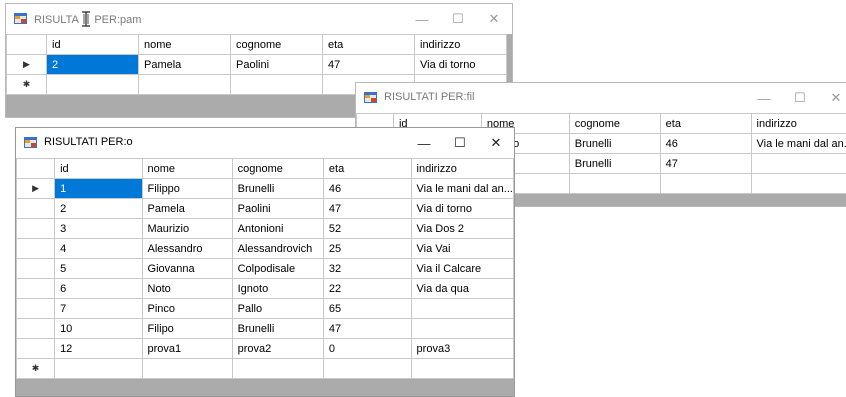 Image resolution: width=846 pixels, height=397 pixels. I want to click on cell-eta: 65, so click(367, 309).